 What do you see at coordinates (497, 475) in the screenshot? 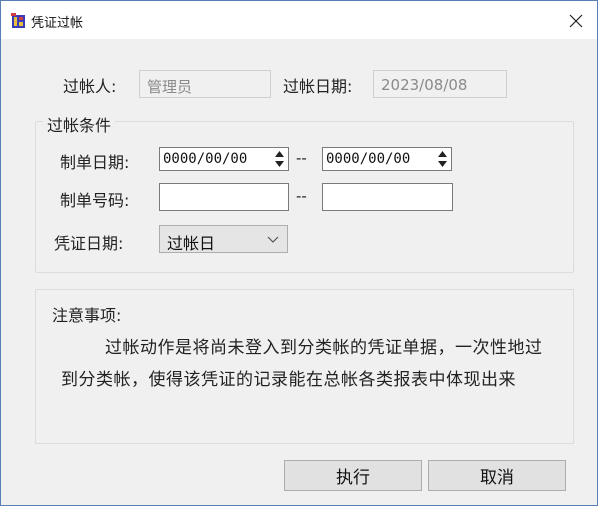
I see `cancel-button: 取消` at bounding box center [497, 475].